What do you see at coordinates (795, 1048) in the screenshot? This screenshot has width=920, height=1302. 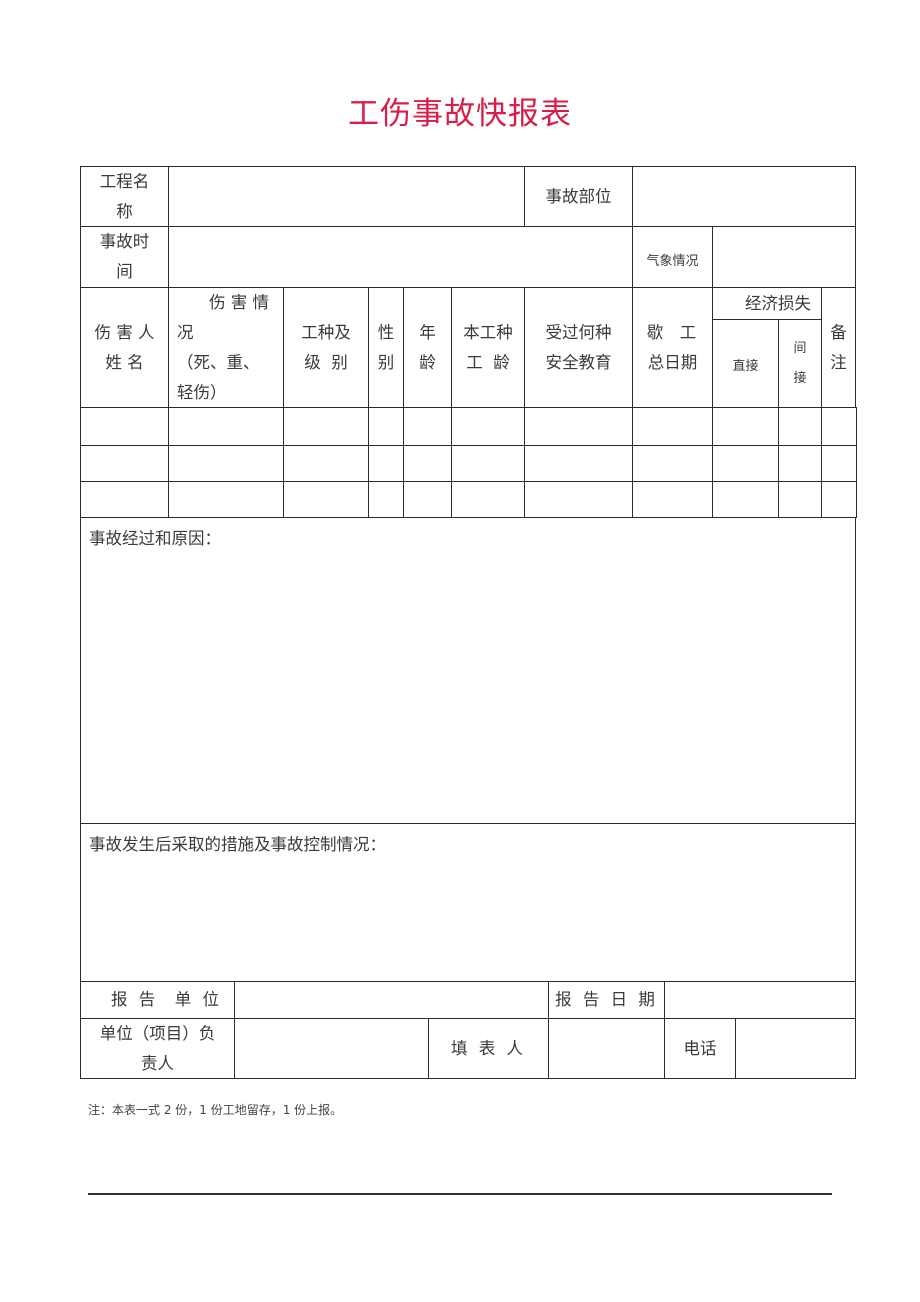 I see `phone-field` at bounding box center [795, 1048].